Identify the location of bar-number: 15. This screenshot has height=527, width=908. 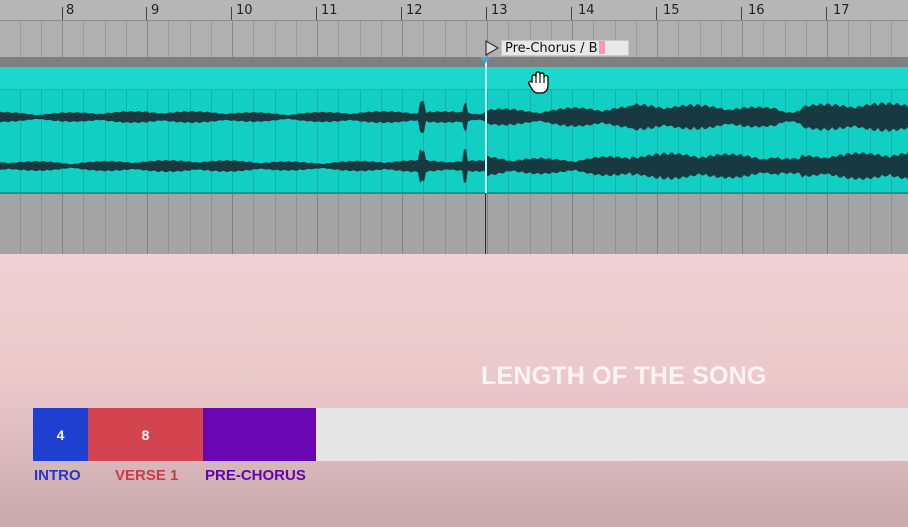
(671, 10).